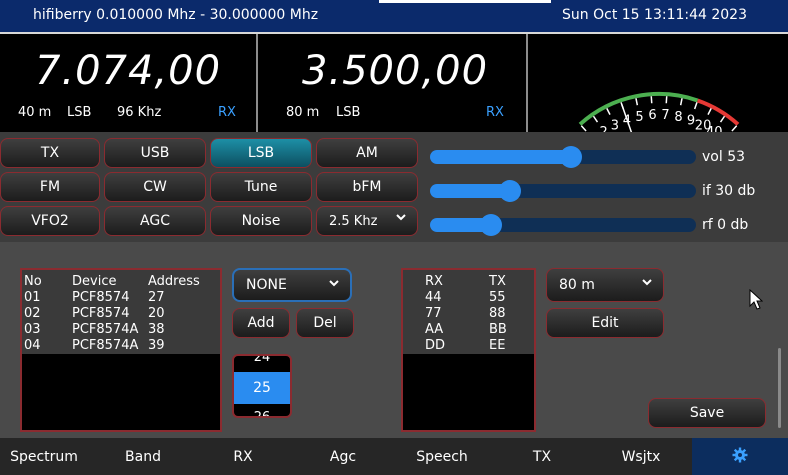  Describe the element at coordinates (468, 330) in the screenshot. I see `table-row: AA BB` at that location.